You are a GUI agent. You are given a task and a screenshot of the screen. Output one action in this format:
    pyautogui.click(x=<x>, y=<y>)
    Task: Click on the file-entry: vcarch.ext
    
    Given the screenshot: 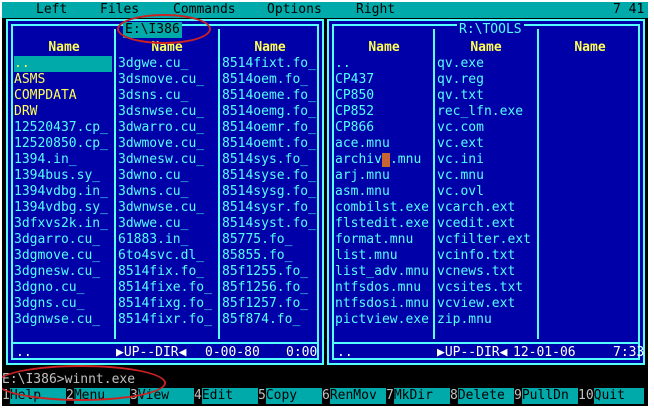 What is the action you would take?
    pyautogui.click(x=486, y=208)
    